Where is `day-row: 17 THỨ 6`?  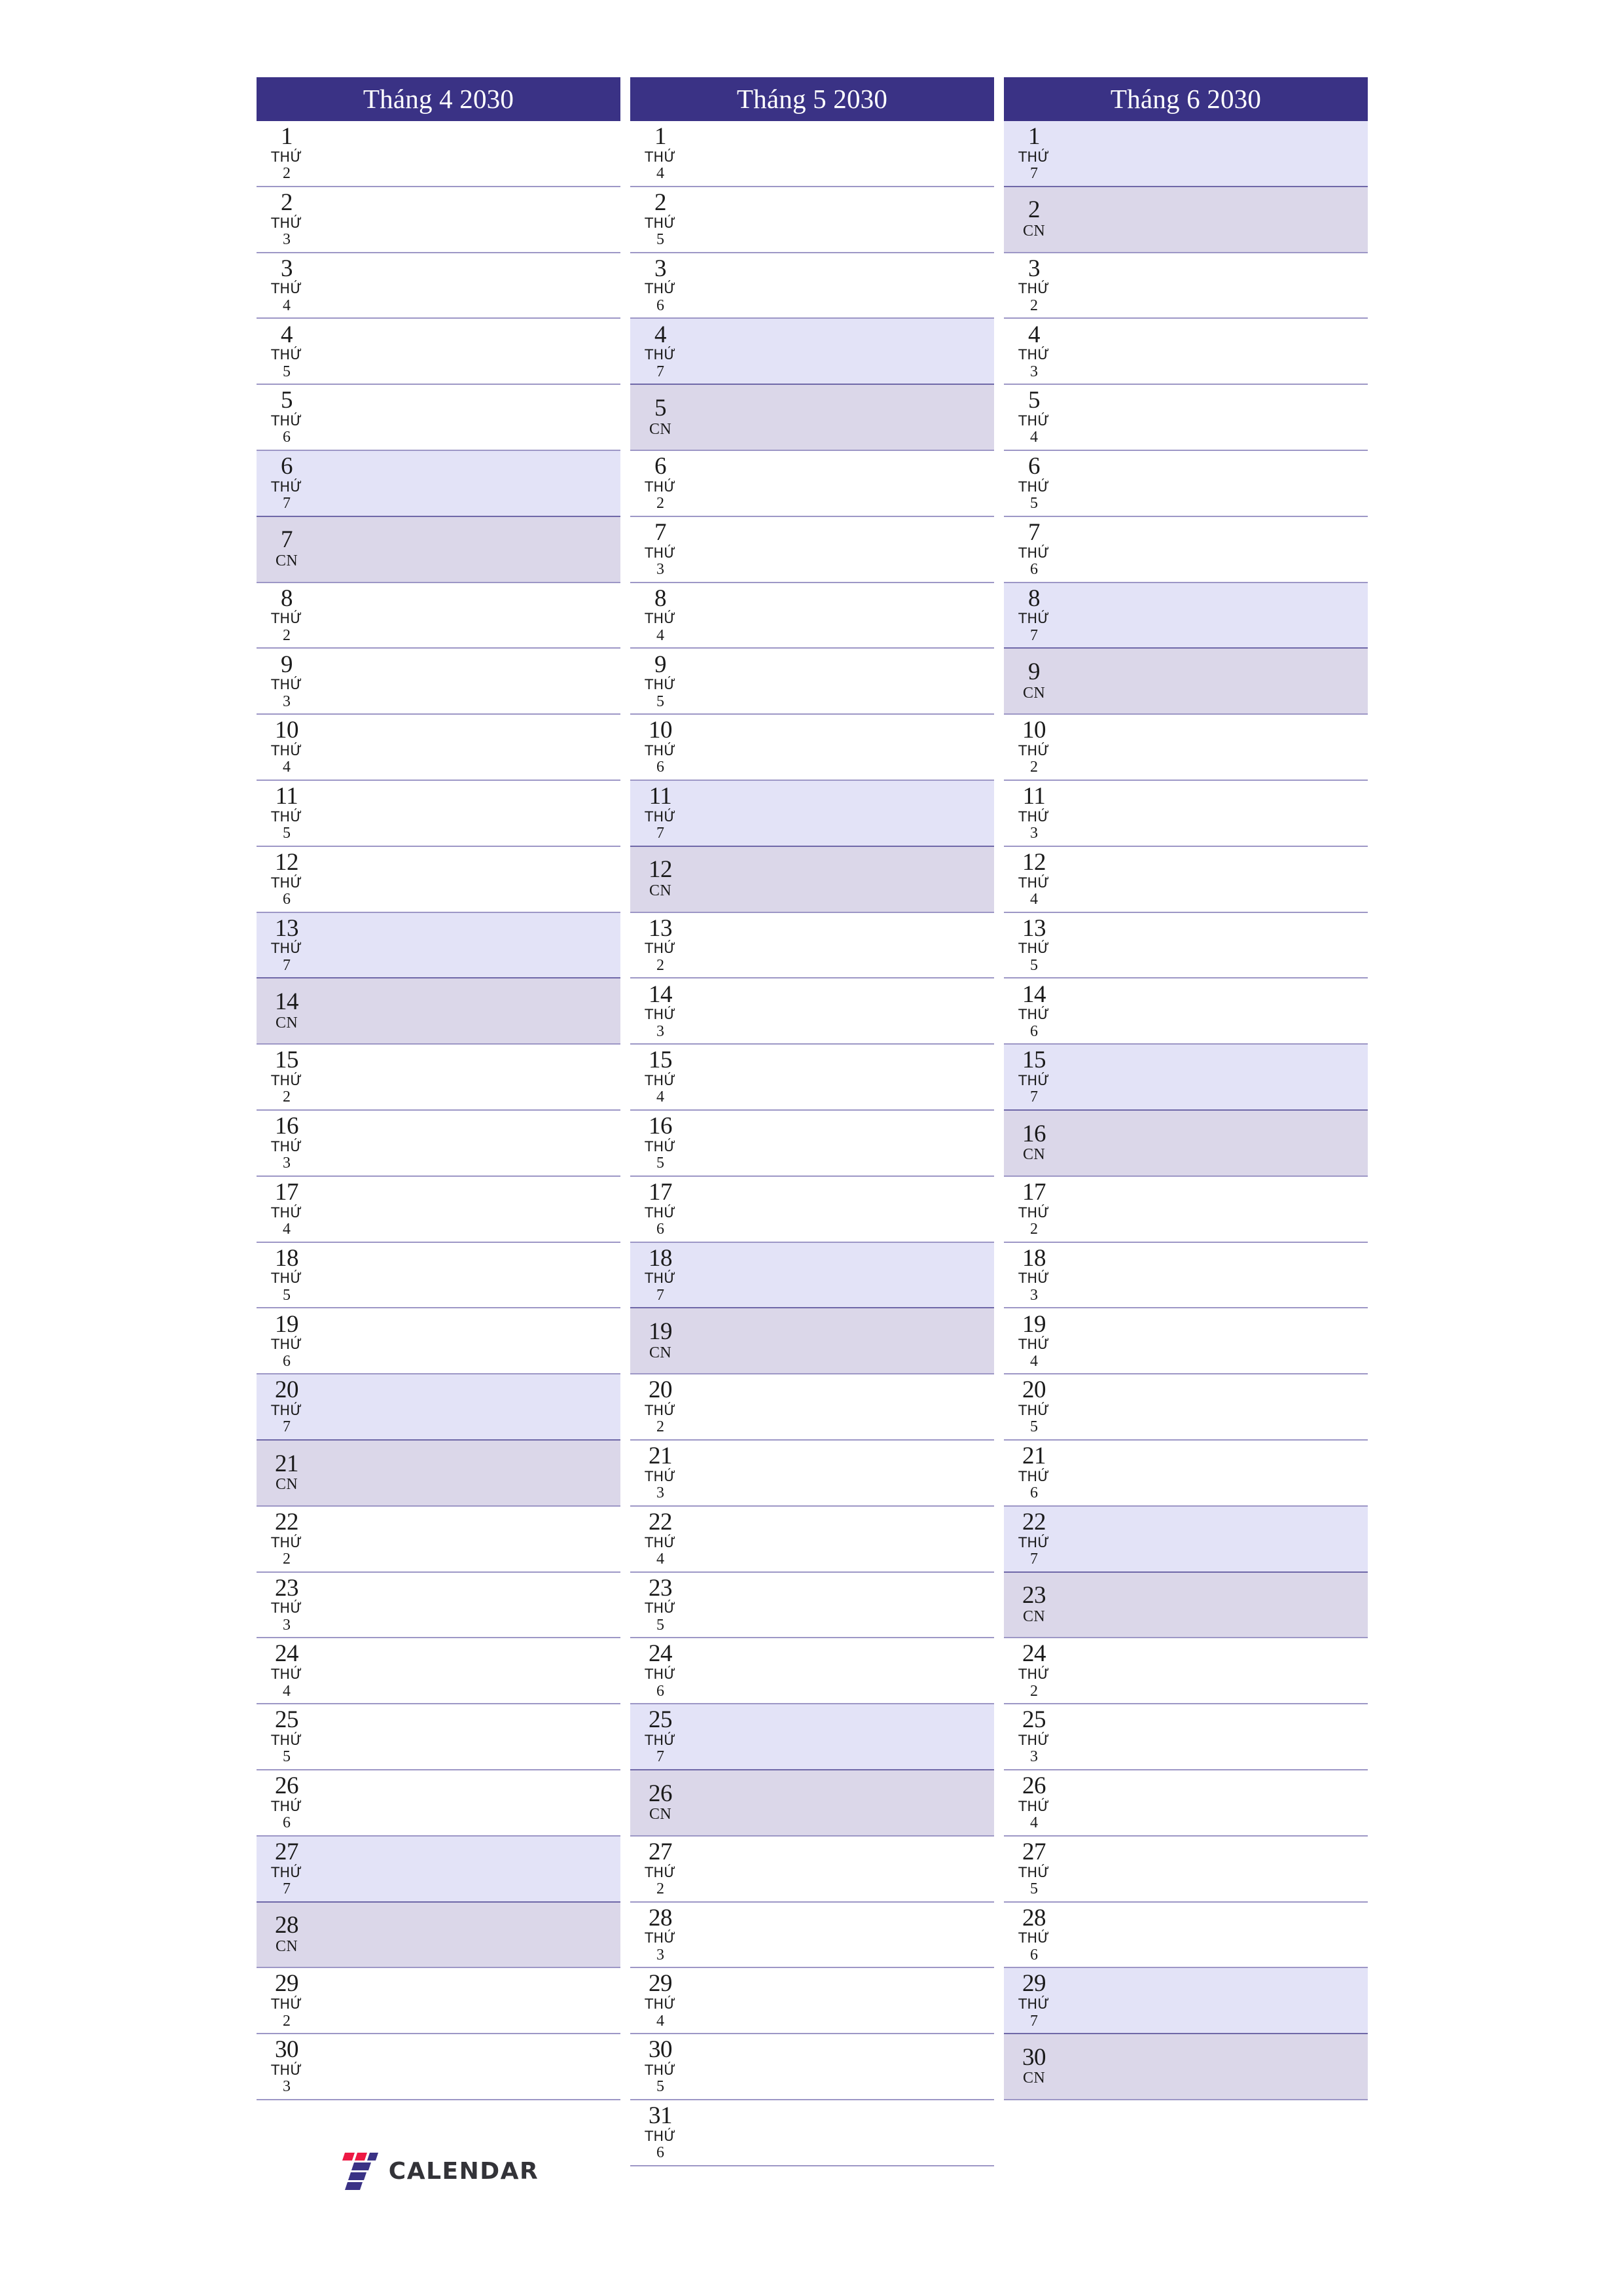
day-row: 17 THỨ 6 is located at coordinates (812, 1209).